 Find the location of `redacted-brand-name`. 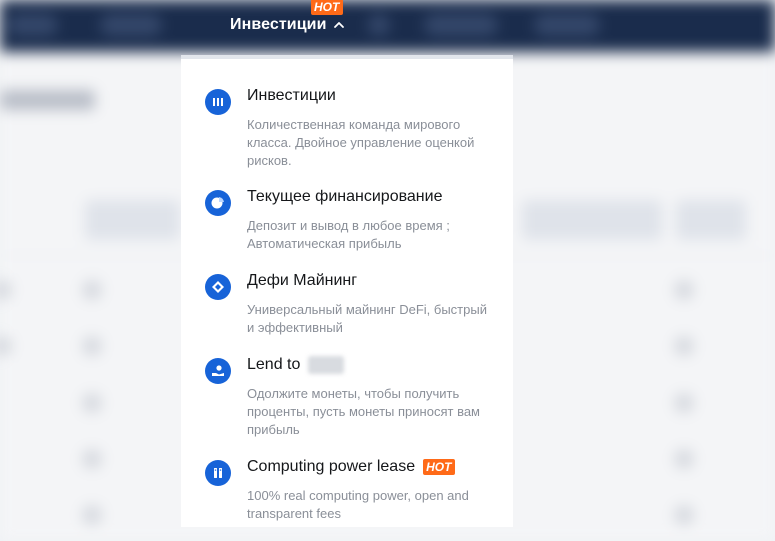

redacted-brand-name is located at coordinates (326, 365).